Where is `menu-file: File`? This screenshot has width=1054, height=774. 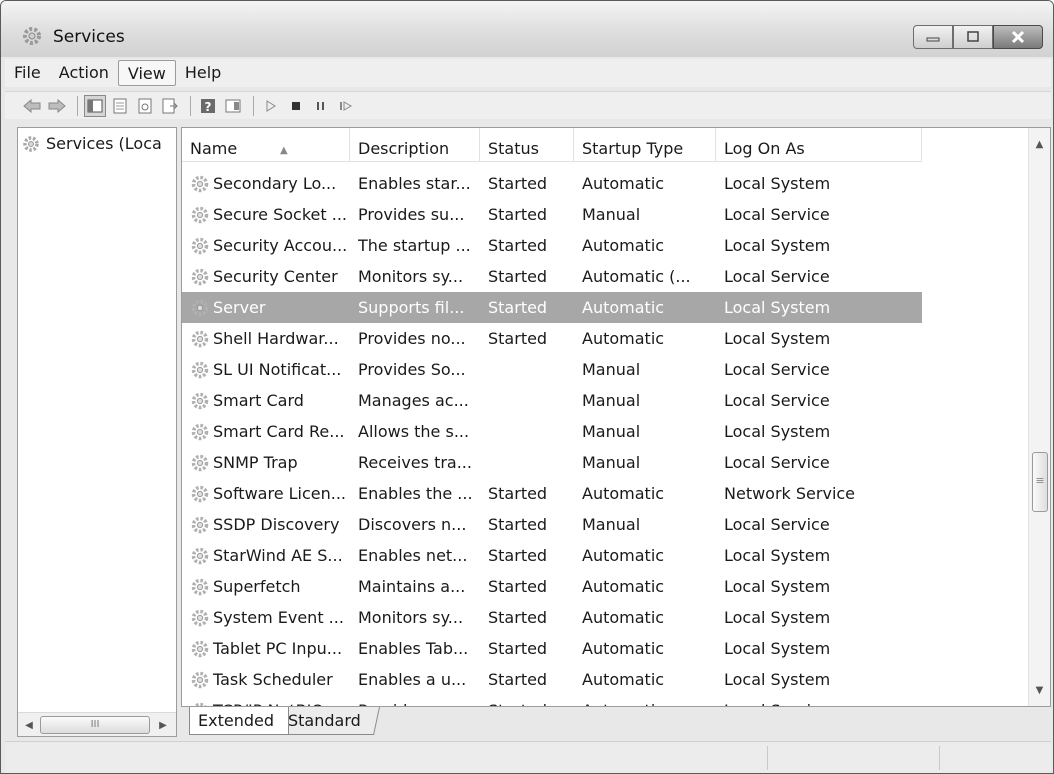
menu-file: File is located at coordinates (27, 73).